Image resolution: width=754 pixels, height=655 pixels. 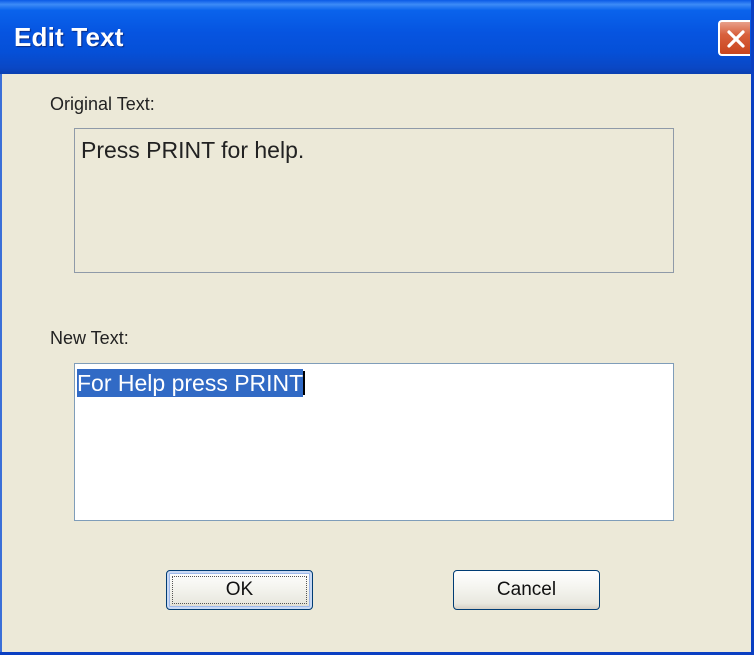 What do you see at coordinates (304, 383) in the screenshot?
I see `text-caret` at bounding box center [304, 383].